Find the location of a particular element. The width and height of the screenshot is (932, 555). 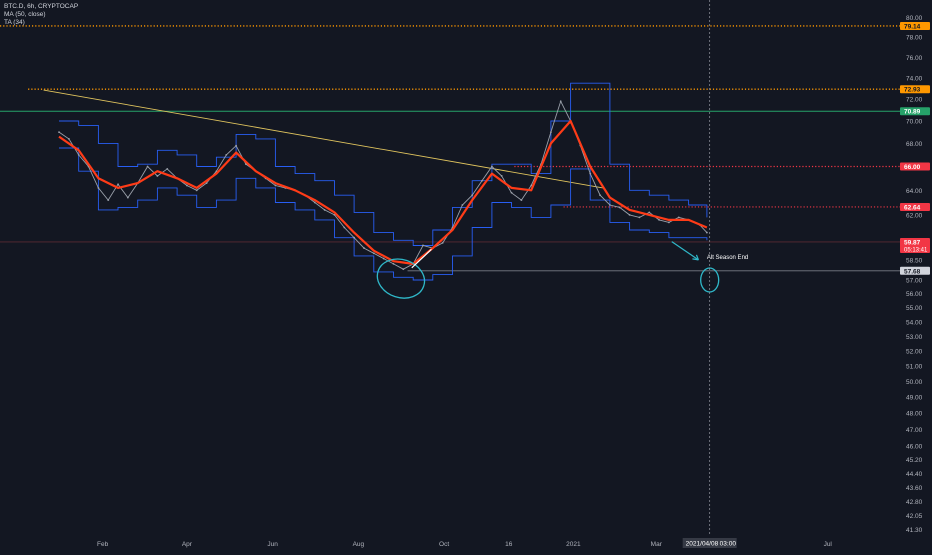

y-tick-label: 74.00 is located at coordinates (914, 78).